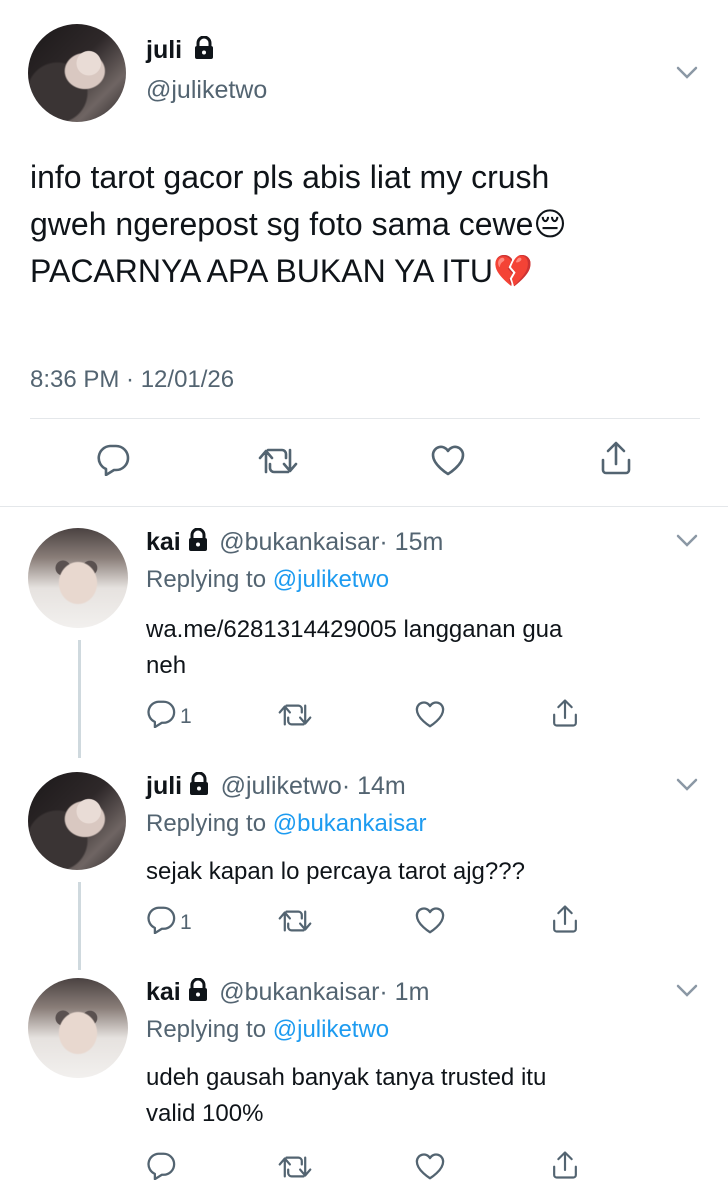 The height and width of the screenshot is (1200, 728). I want to click on tweet-text-line: info tarot gacor pls abis liat my crush, so click(290, 177).